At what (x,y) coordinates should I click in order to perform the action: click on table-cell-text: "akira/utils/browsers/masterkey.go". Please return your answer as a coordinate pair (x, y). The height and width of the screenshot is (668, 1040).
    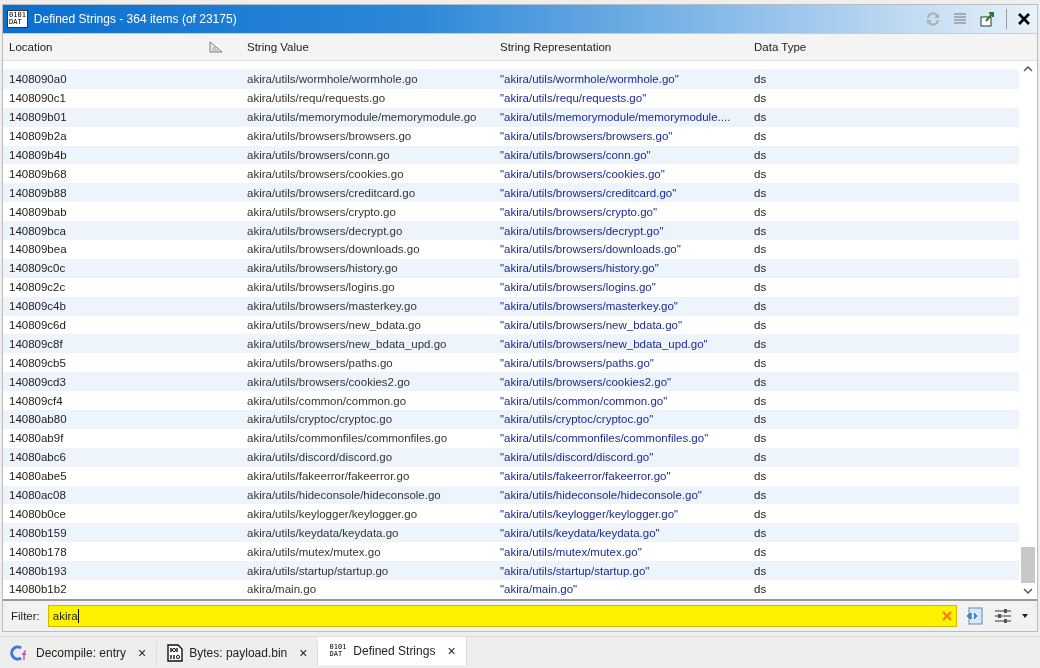
    Looking at the image, I should click on (589, 306).